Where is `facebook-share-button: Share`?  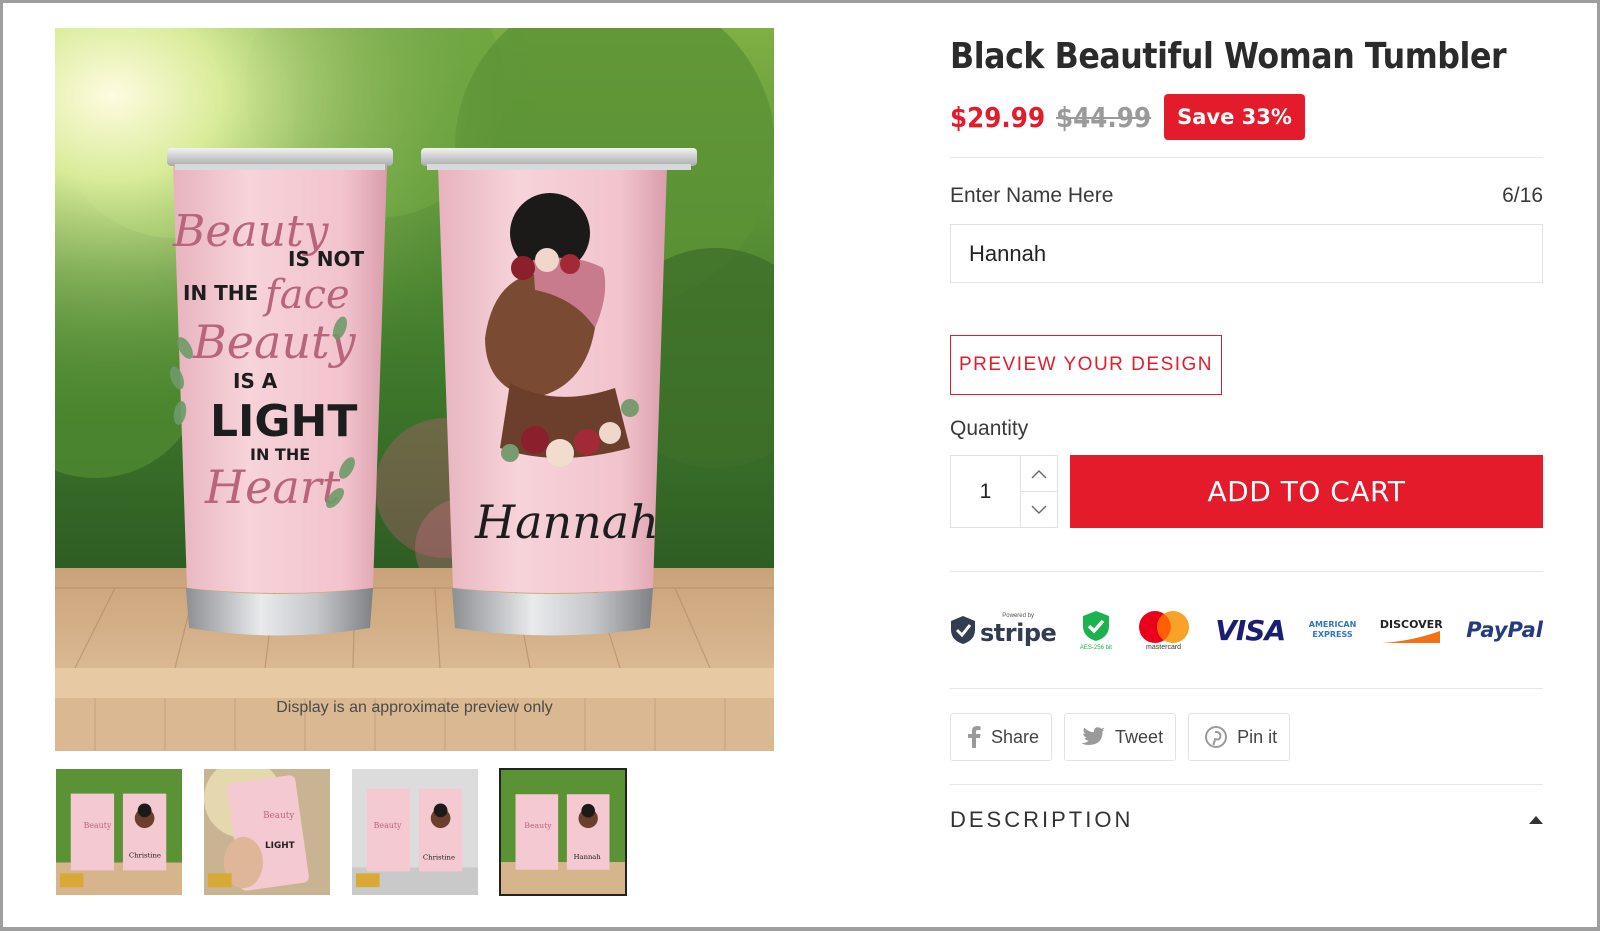
facebook-share-button: Share is located at coordinates (1001, 737).